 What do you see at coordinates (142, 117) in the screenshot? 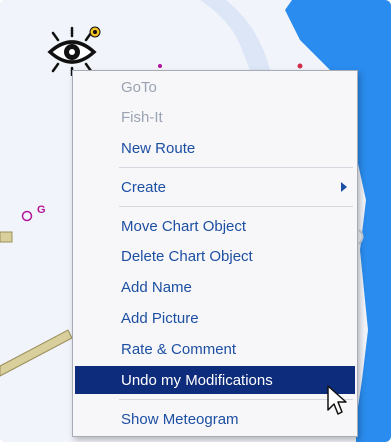
I see `menu-item-label: Fish-It` at bounding box center [142, 117].